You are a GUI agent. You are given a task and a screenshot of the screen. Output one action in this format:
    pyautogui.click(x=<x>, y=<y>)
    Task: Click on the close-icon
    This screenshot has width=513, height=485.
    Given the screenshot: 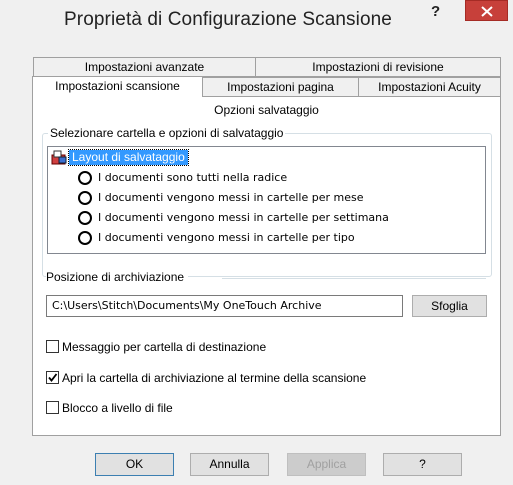 What is the action you would take?
    pyautogui.click(x=487, y=11)
    